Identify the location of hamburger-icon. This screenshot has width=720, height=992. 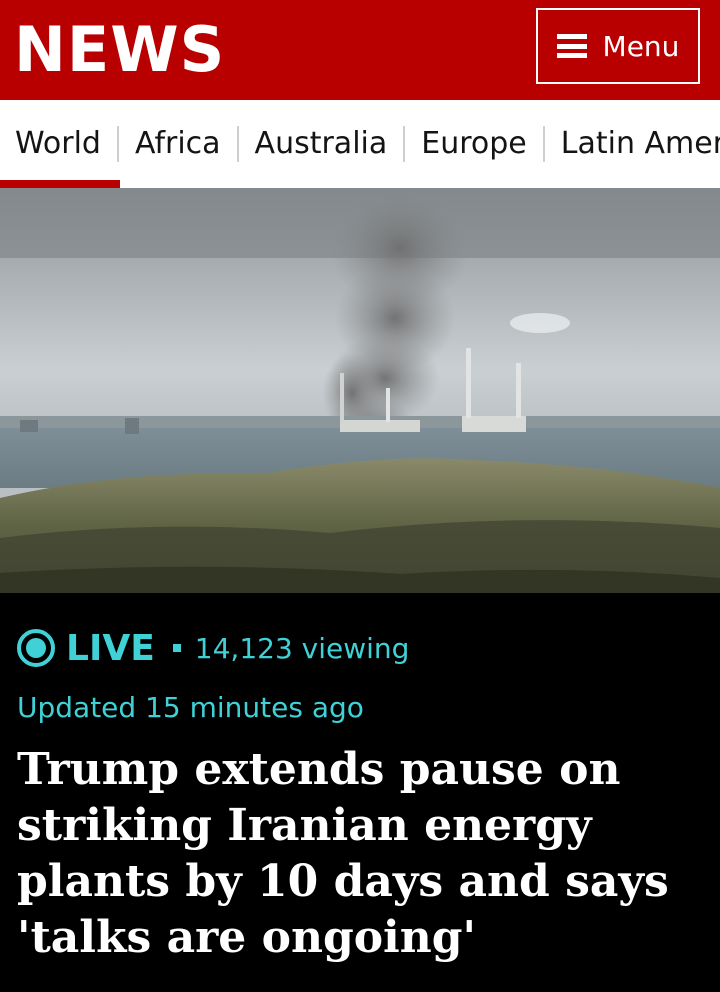
(571, 46).